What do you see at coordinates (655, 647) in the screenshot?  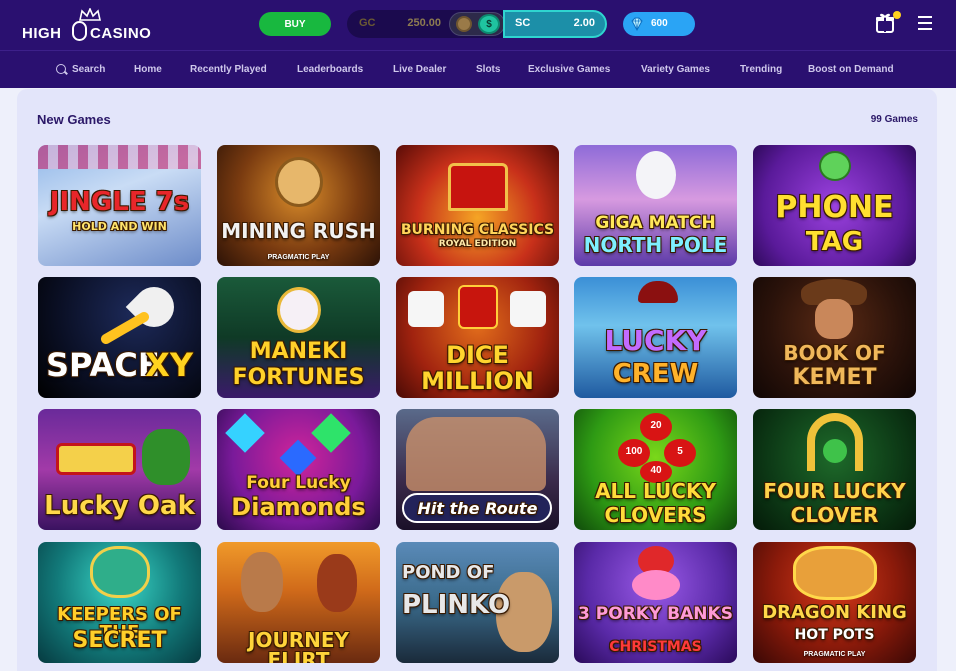 I see `game-tagline: CHRISTMAS` at bounding box center [655, 647].